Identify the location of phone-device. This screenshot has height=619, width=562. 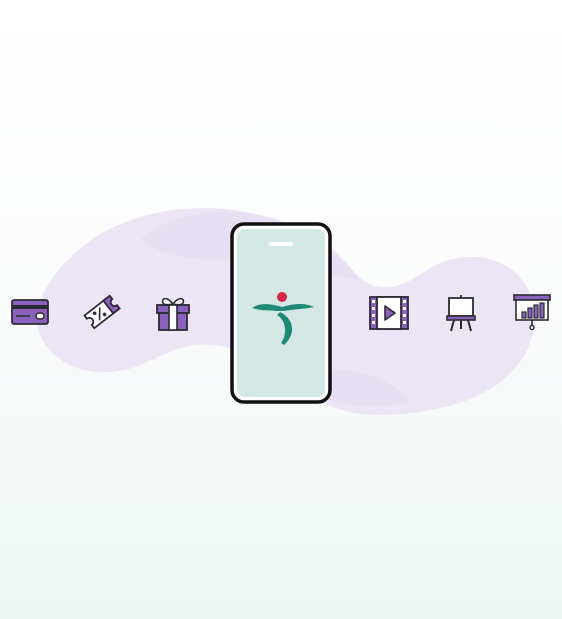
(281, 313).